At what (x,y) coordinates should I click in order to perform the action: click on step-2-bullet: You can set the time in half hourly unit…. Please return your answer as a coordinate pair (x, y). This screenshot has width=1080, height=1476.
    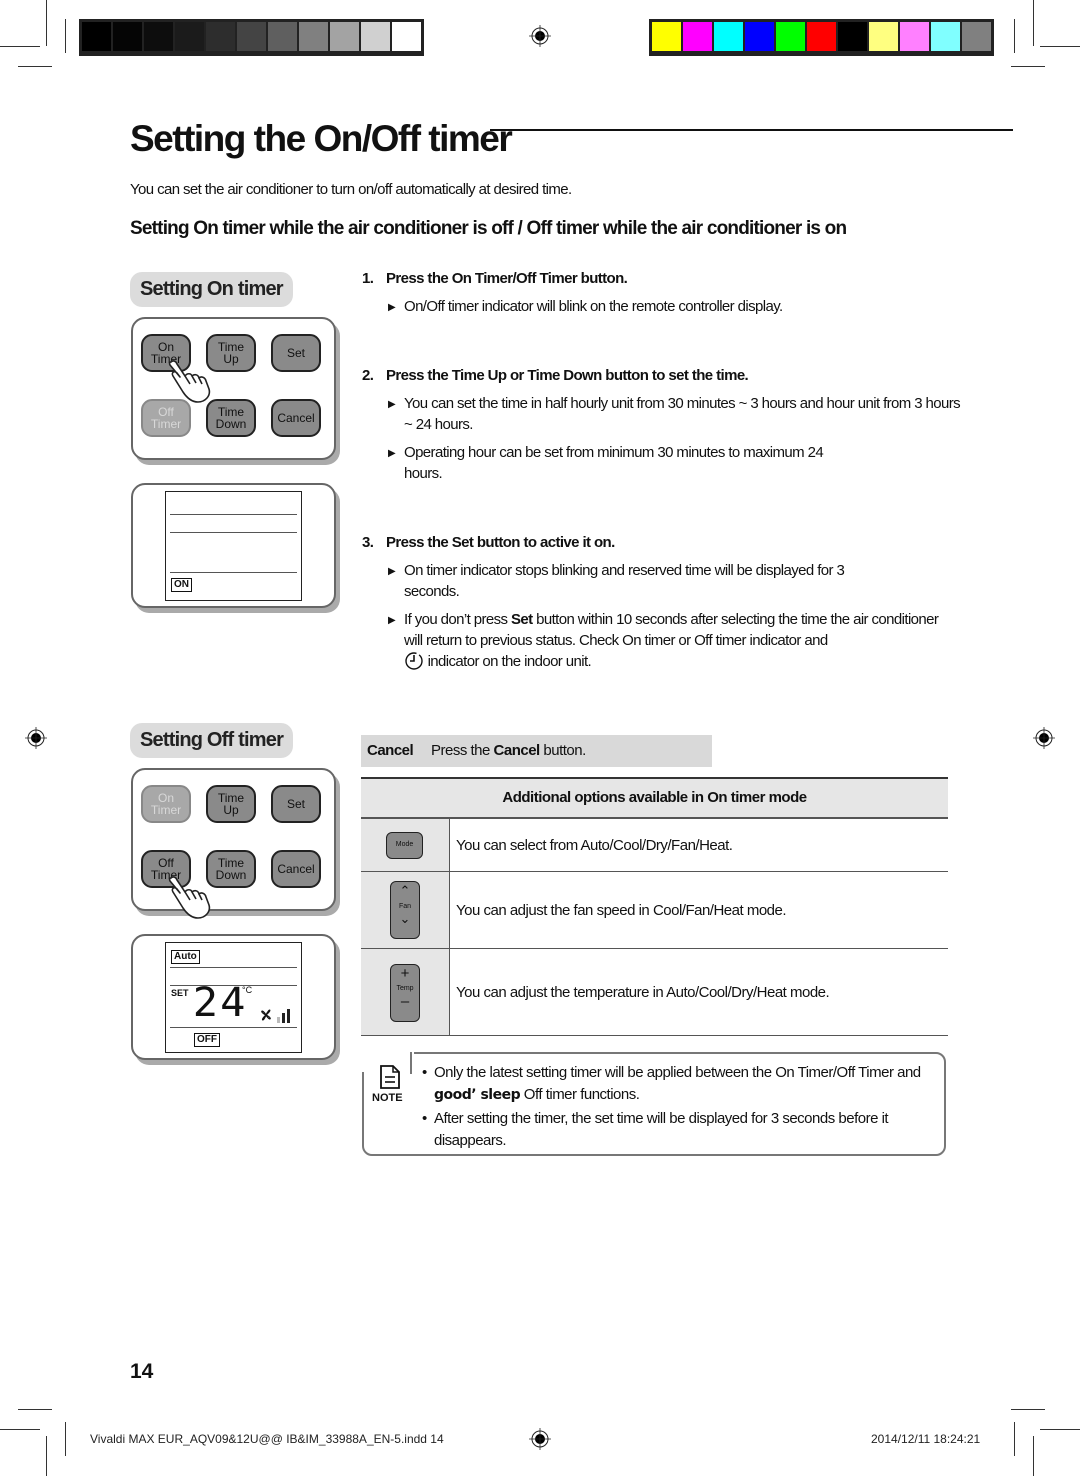
    Looking at the image, I should click on (677, 414).